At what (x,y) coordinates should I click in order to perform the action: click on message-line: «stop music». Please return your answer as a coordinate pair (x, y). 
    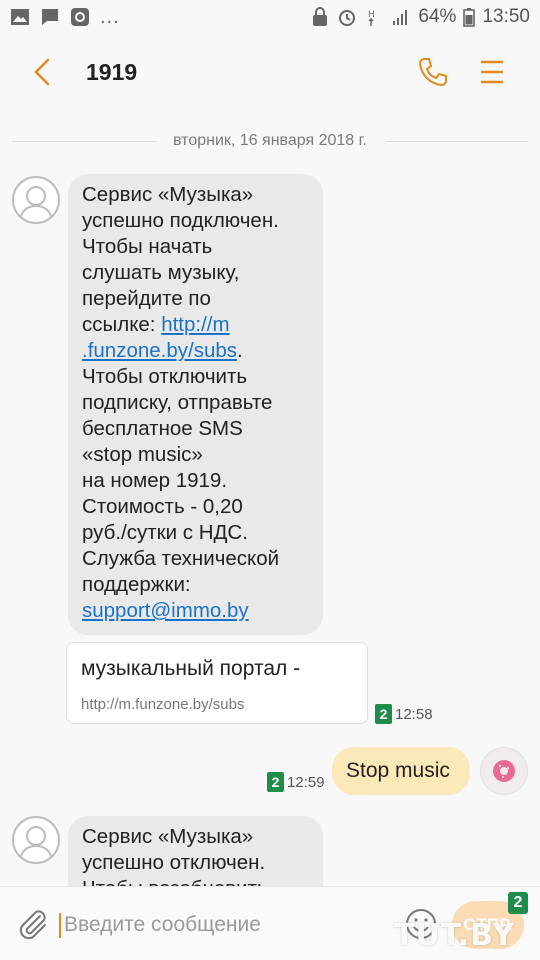
    Looking at the image, I should click on (142, 454).